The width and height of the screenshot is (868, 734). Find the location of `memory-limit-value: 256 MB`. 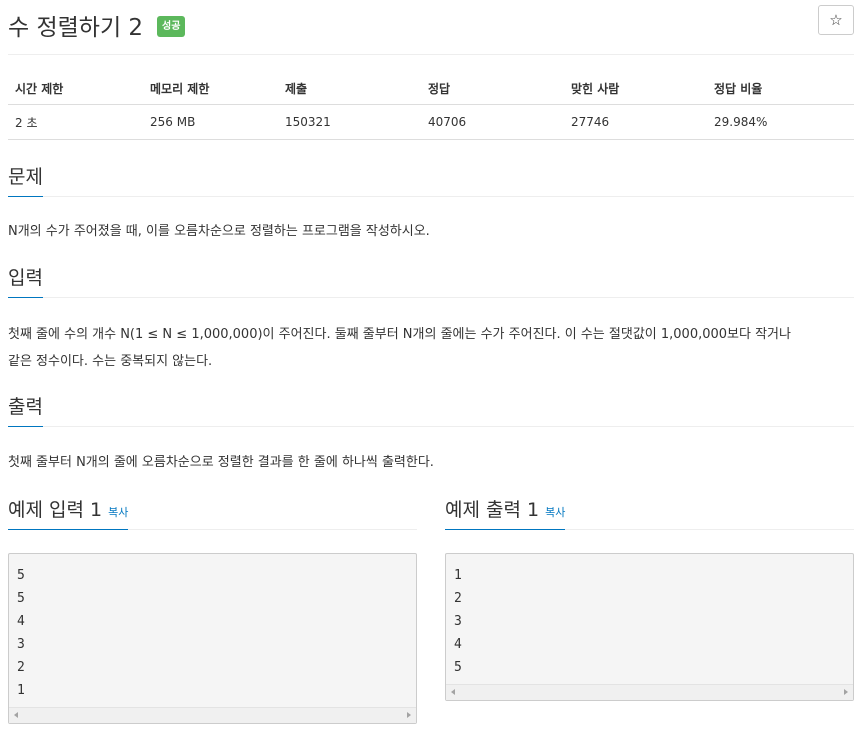

memory-limit-value: 256 MB is located at coordinates (210, 122).